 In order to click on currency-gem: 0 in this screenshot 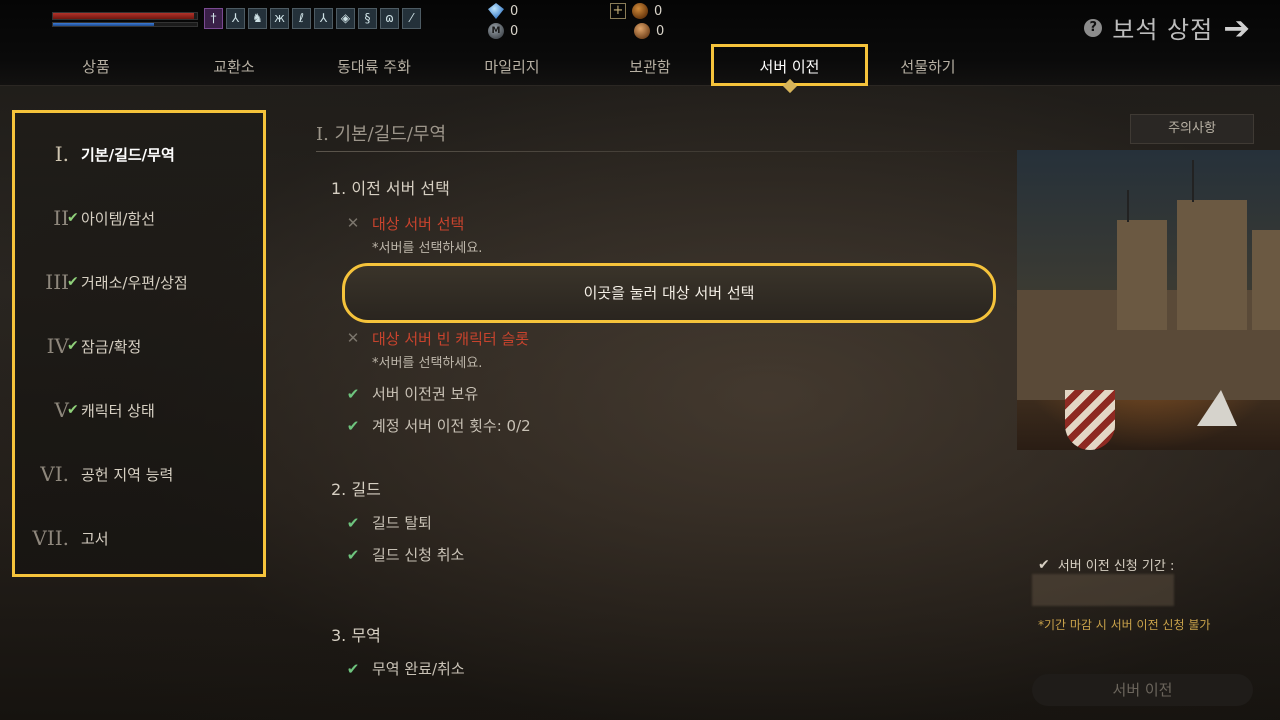, I will do `click(503, 11)`.